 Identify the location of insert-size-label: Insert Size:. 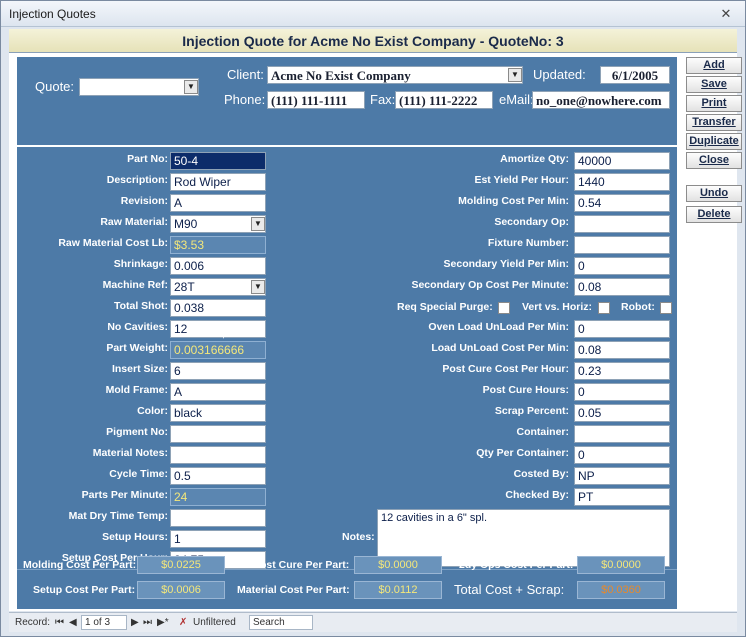
(139, 369).